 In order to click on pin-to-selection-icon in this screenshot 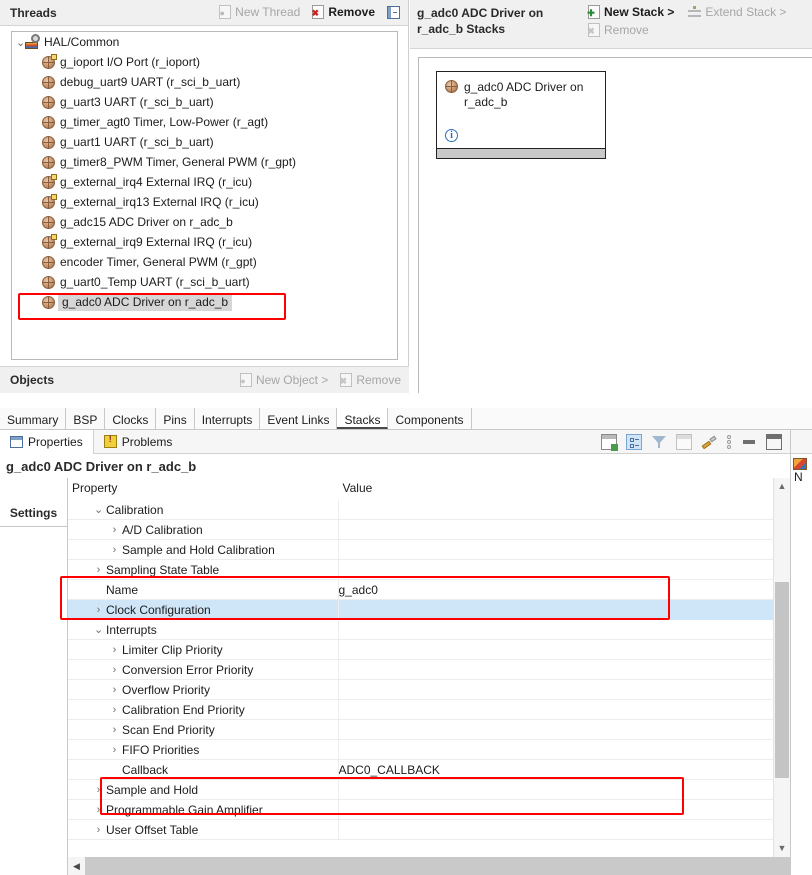, I will do `click(709, 442)`.